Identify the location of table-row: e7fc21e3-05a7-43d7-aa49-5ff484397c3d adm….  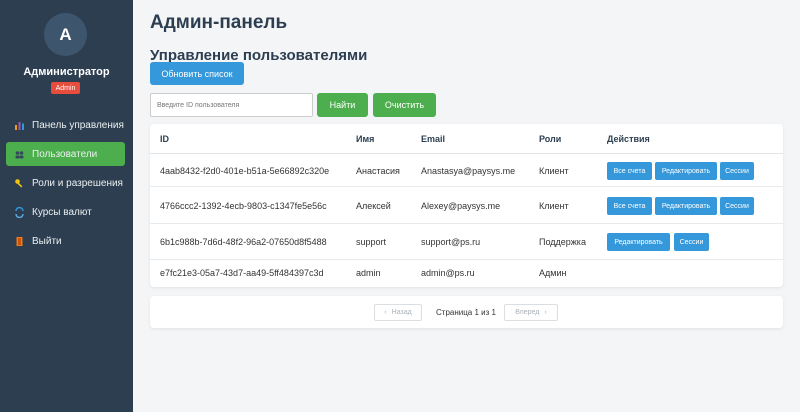
(466, 273).